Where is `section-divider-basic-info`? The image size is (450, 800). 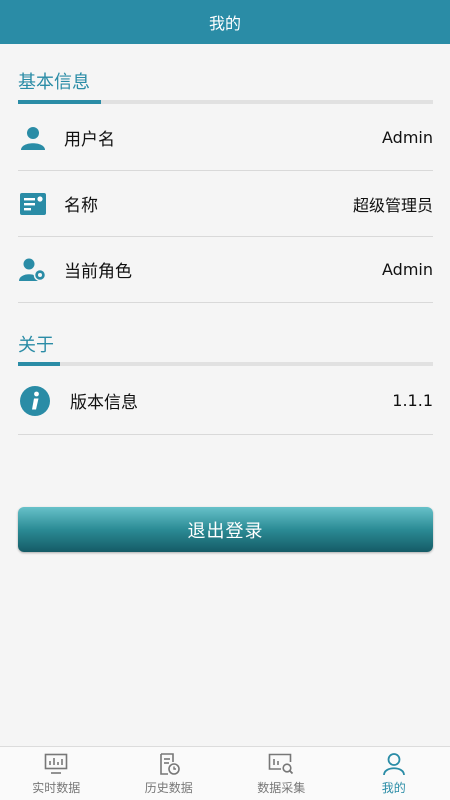 section-divider-basic-info is located at coordinates (225, 102).